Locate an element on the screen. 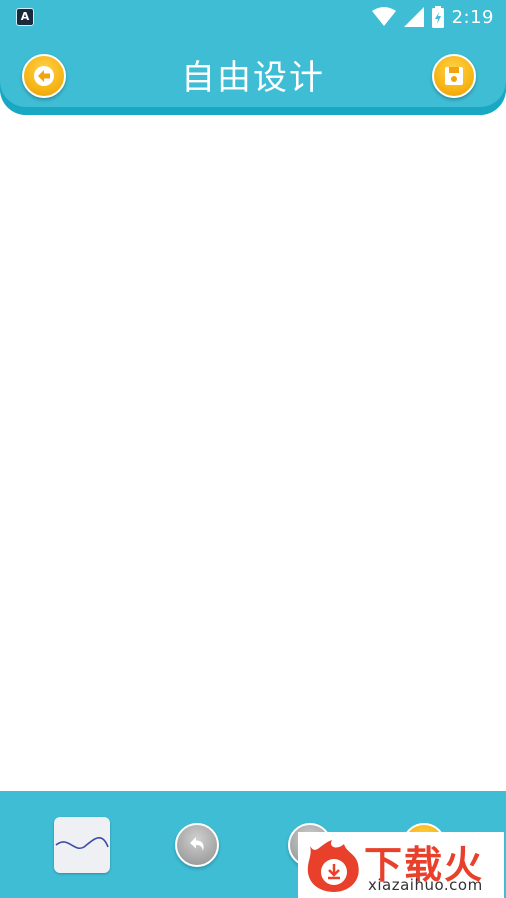 This screenshot has width=506, height=898. undo-icon is located at coordinates (197, 844).